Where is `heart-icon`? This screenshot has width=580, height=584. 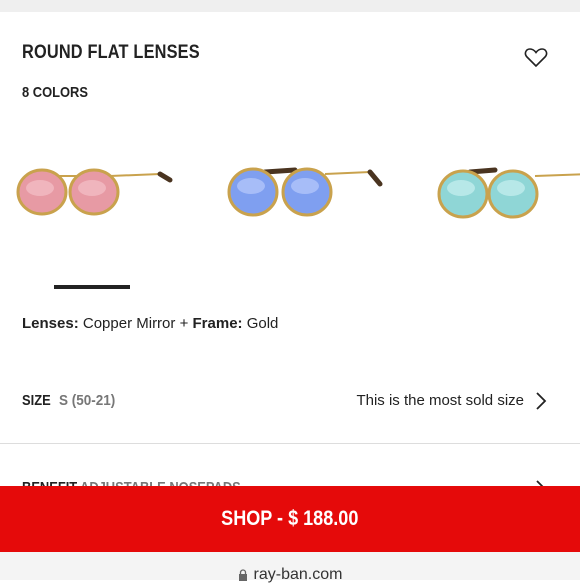 heart-icon is located at coordinates (536, 57).